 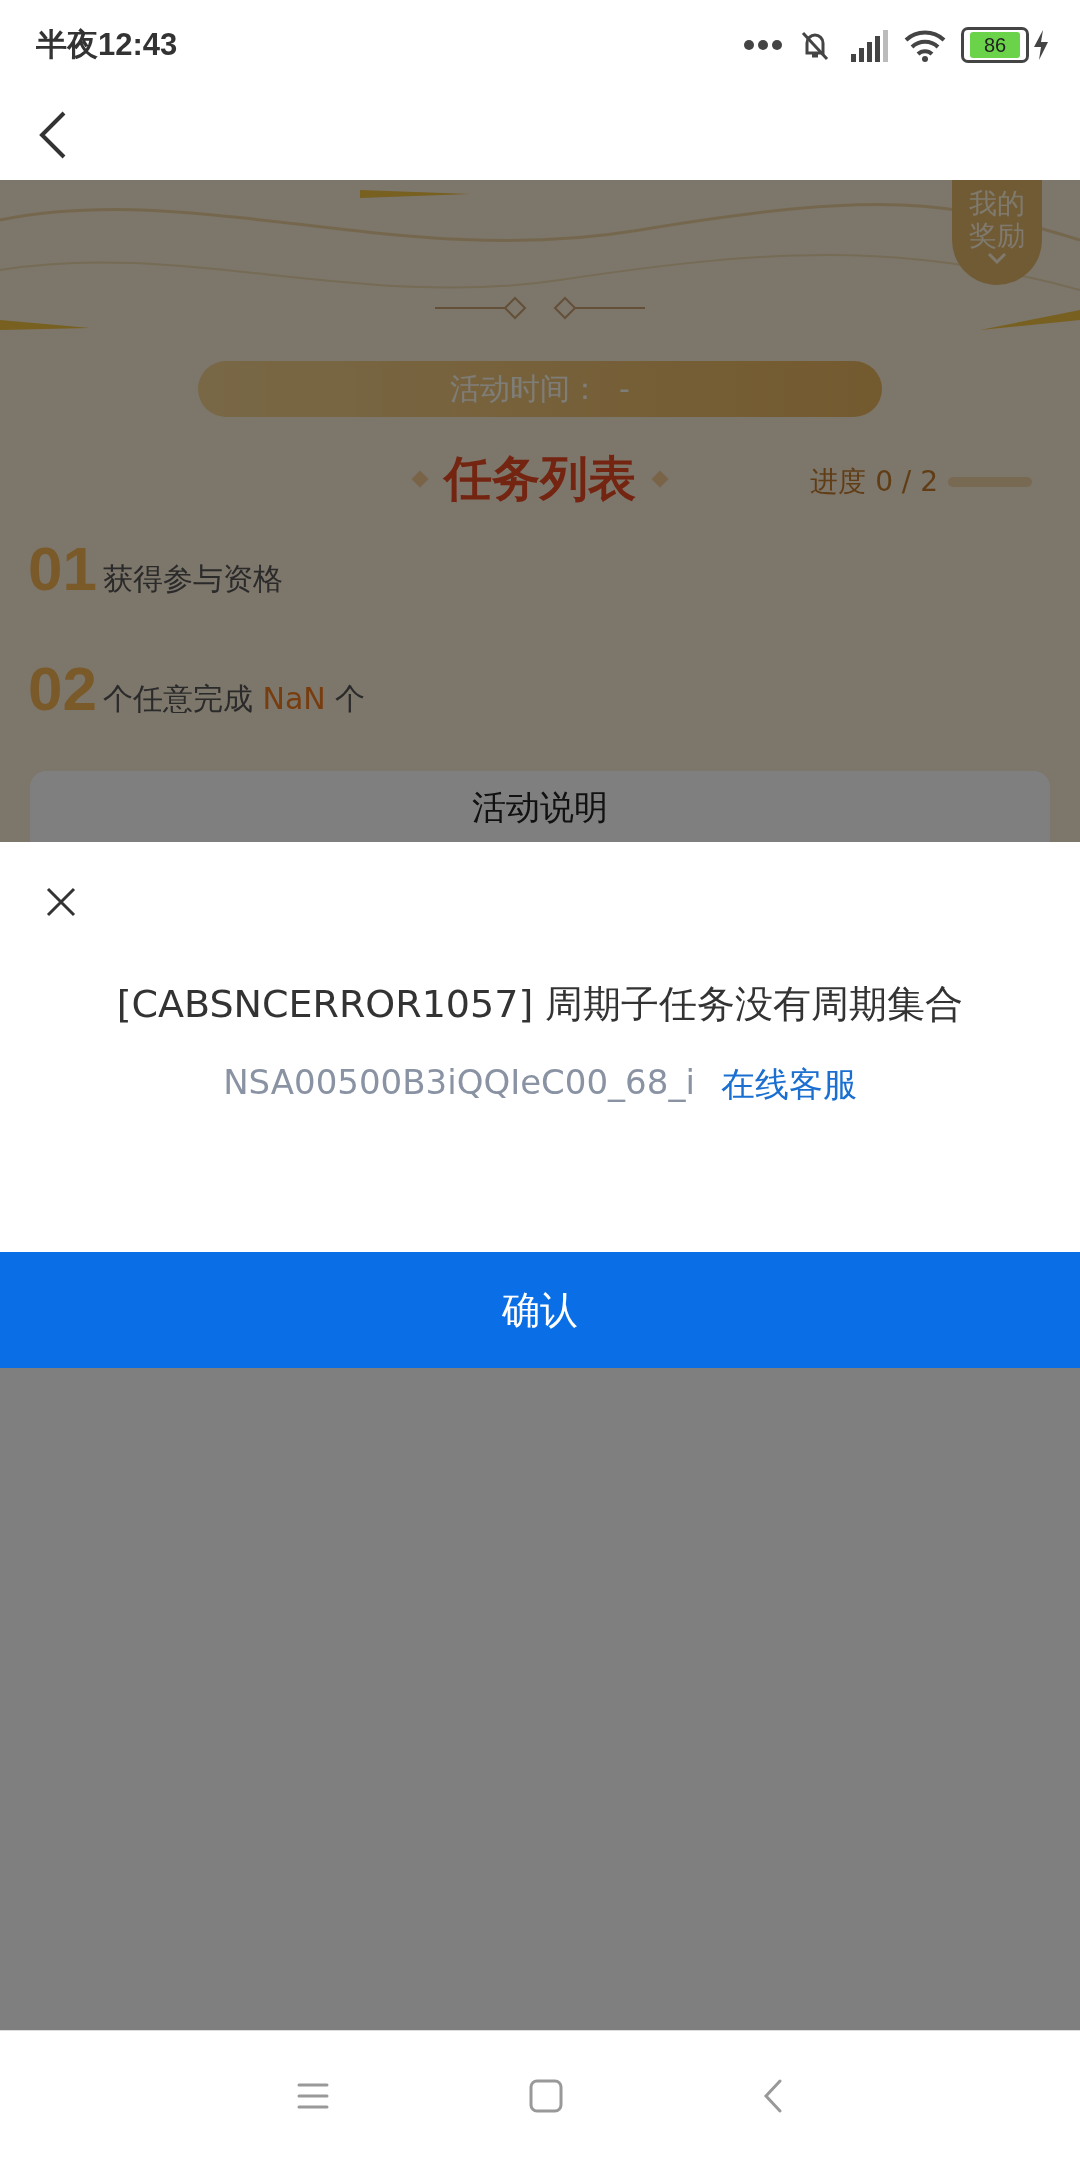 What do you see at coordinates (540, 1310) in the screenshot?
I see `confirm-button: 确认` at bounding box center [540, 1310].